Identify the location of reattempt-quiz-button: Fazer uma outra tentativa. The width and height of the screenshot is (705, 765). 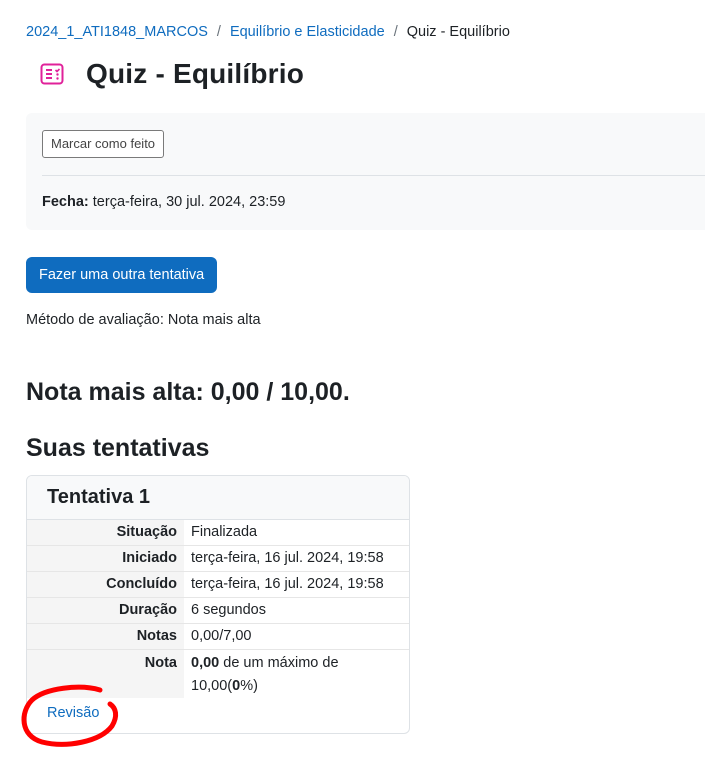
(122, 275).